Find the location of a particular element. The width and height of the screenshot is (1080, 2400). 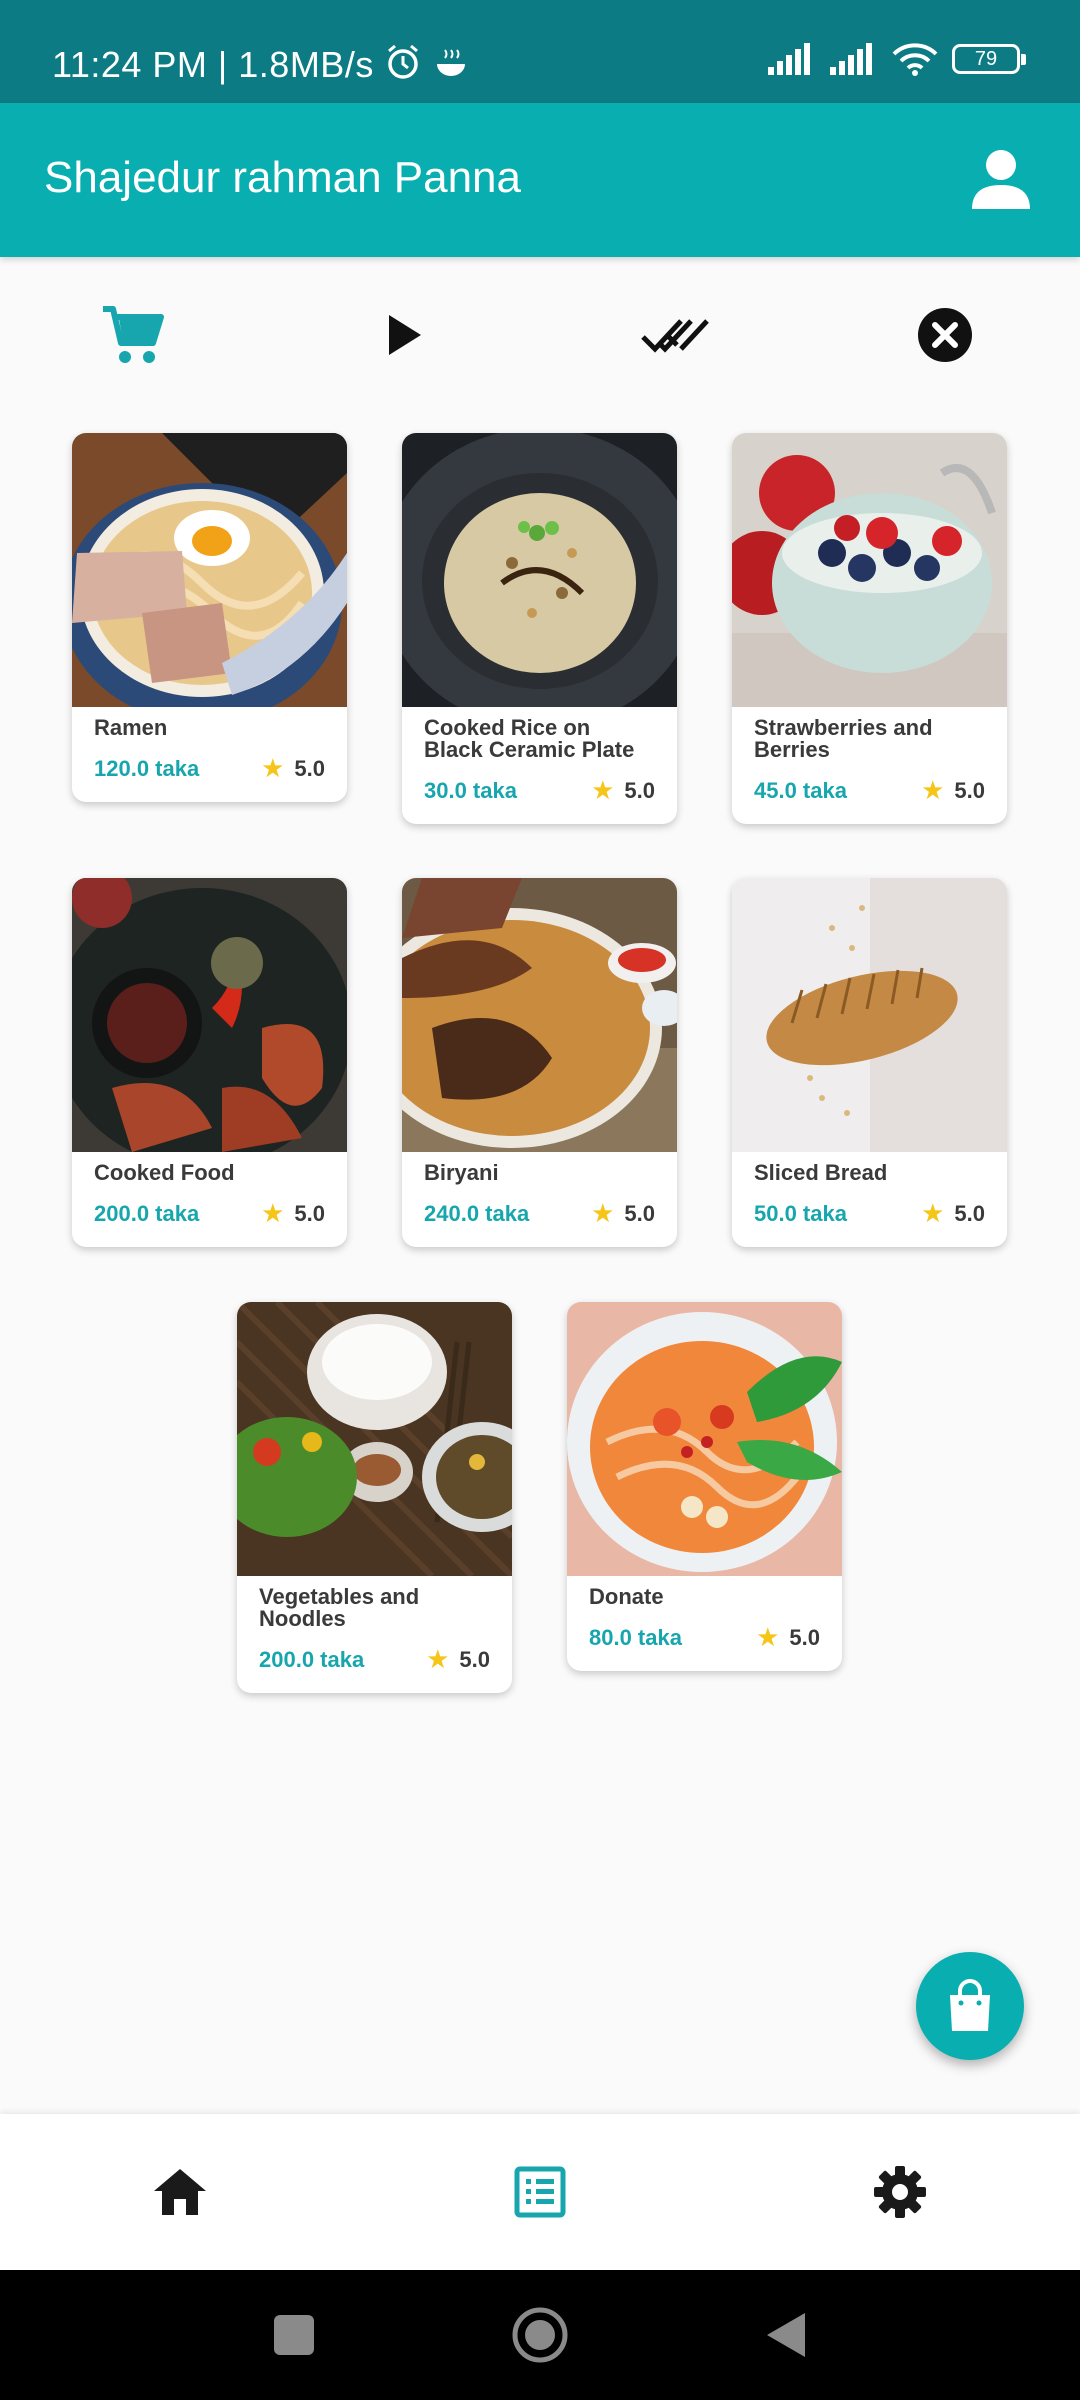

product-card: Sliced Bread 50.0 taka ★ 5.0 is located at coordinates (869, 1062).